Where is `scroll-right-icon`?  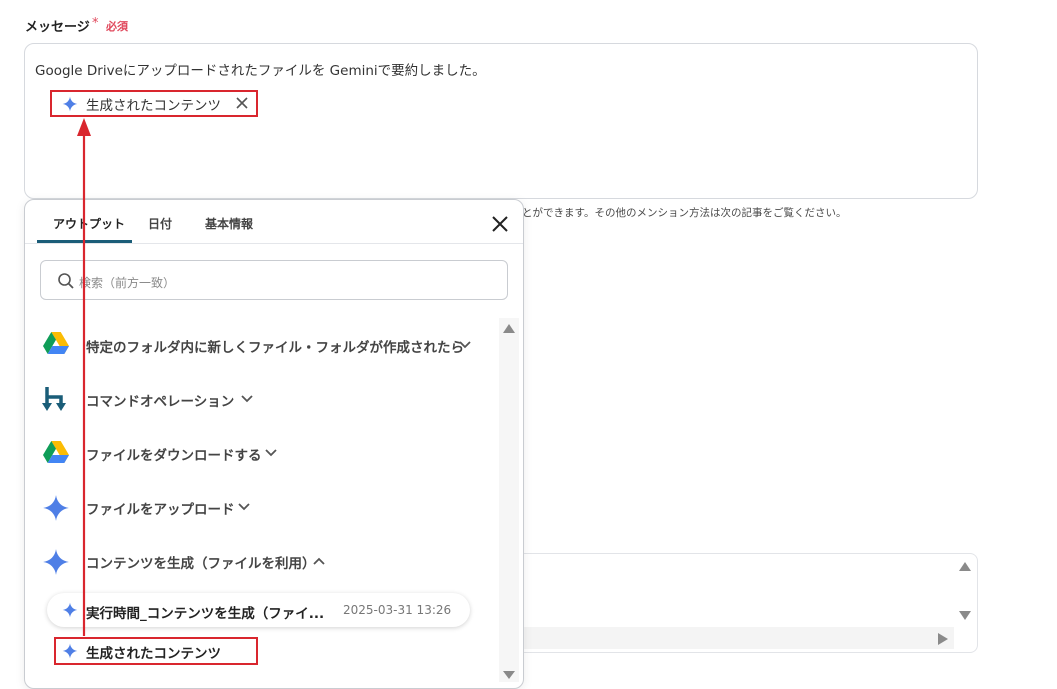 scroll-right-icon is located at coordinates (943, 639).